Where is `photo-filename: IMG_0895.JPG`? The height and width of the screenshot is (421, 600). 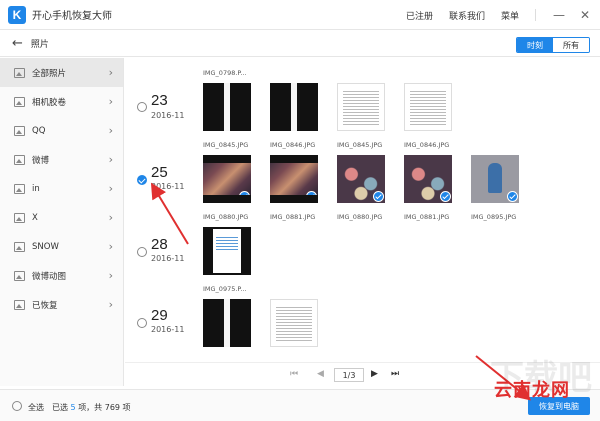
photo-filename: IMG_0895.JPG is located at coordinates (494, 217).